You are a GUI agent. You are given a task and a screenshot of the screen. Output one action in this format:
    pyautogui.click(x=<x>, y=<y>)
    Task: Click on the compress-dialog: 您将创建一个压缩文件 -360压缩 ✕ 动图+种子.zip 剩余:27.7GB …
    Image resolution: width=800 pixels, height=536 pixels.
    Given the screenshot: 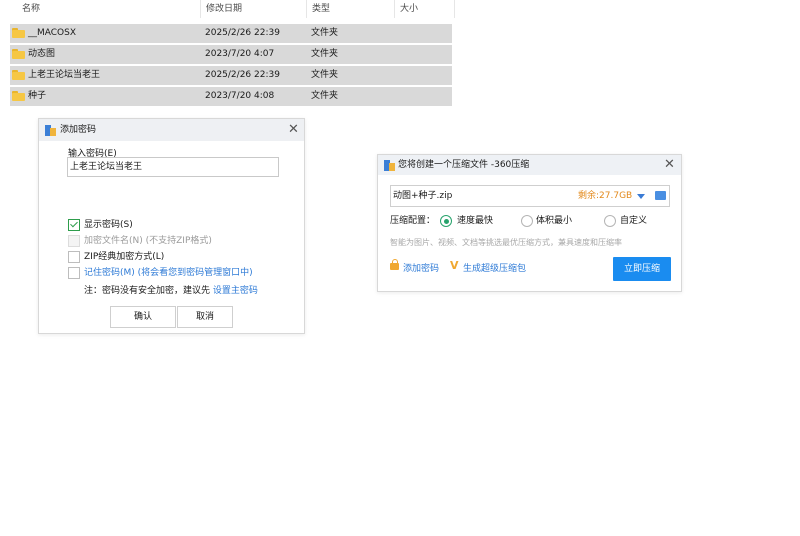 What is the action you would take?
    pyautogui.click(x=529, y=223)
    